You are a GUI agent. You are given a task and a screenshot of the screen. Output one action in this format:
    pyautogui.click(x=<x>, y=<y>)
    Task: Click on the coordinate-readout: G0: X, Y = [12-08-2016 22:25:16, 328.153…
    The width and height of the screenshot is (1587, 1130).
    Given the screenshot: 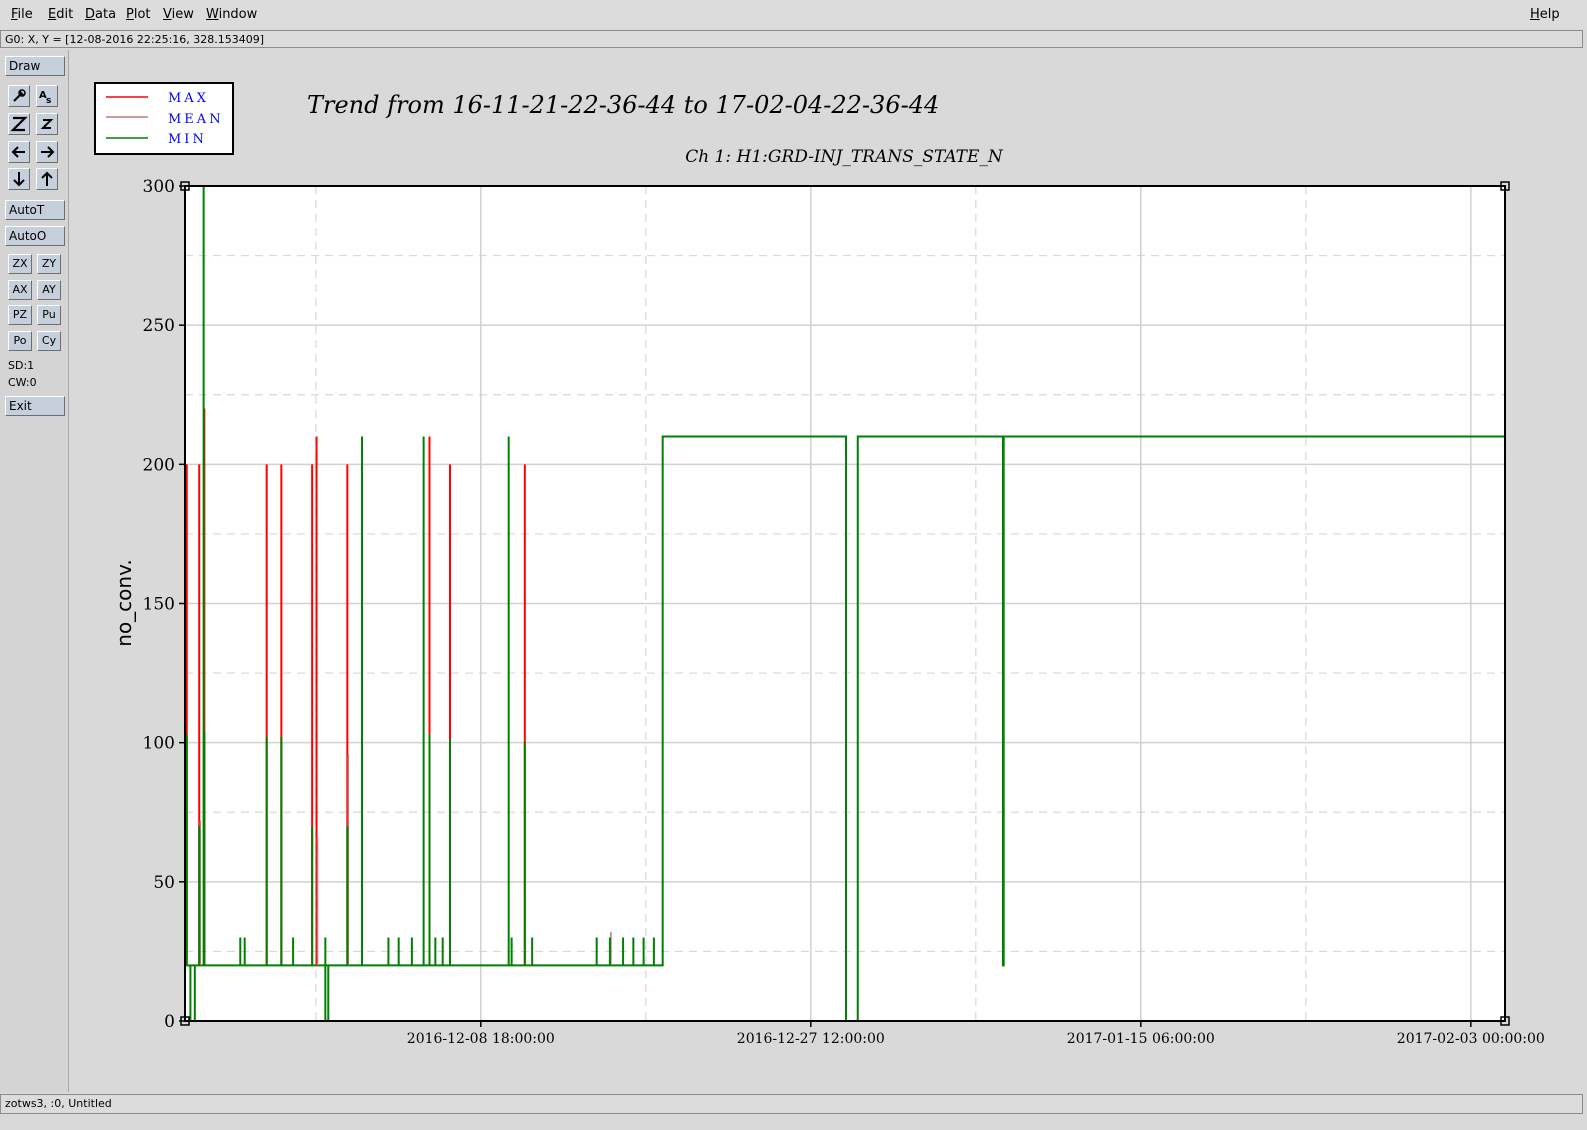 What is the action you would take?
    pyautogui.click(x=791, y=39)
    